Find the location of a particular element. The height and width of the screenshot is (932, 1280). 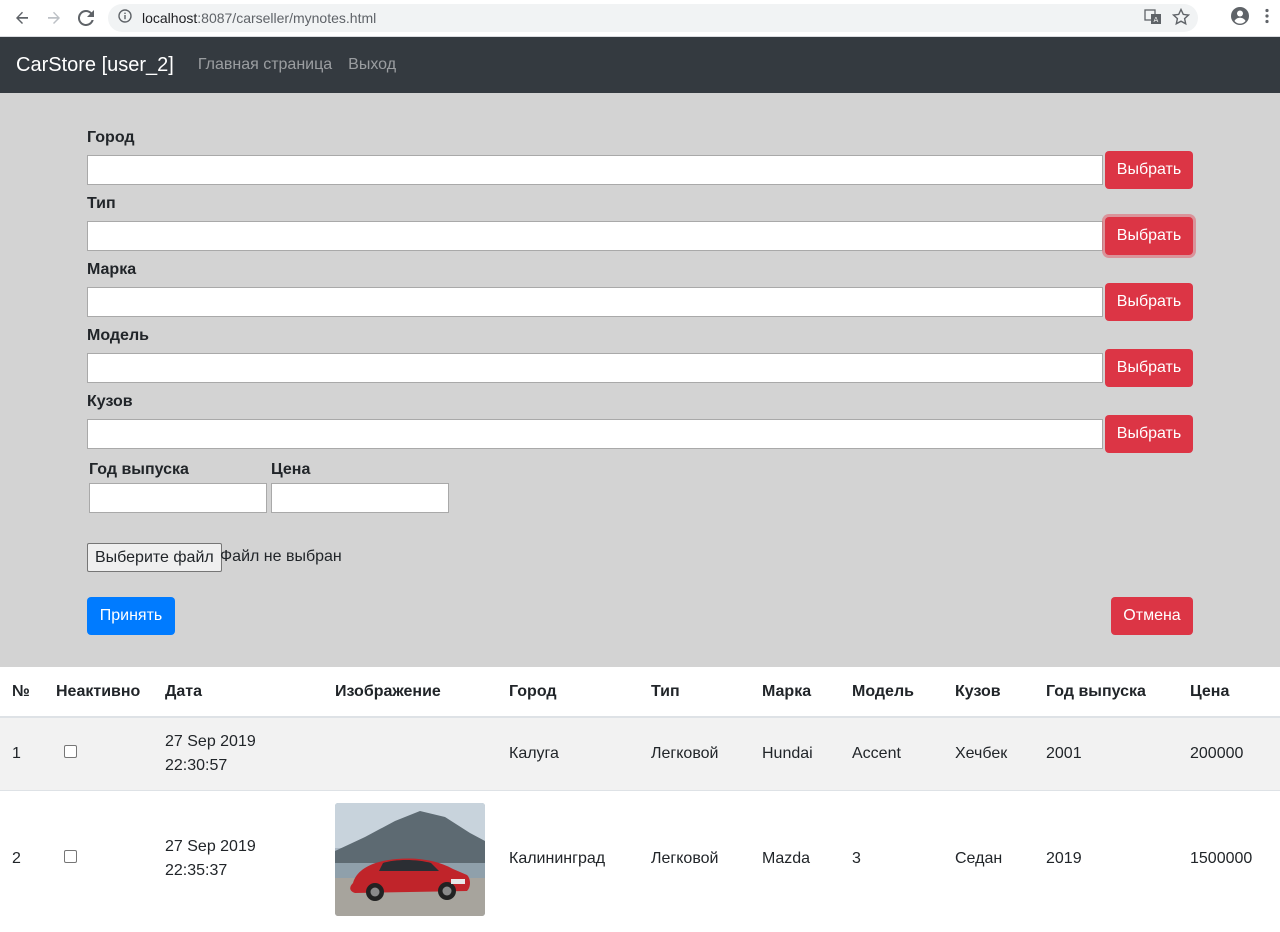

bookmark-star-icon is located at coordinates (1181, 19).